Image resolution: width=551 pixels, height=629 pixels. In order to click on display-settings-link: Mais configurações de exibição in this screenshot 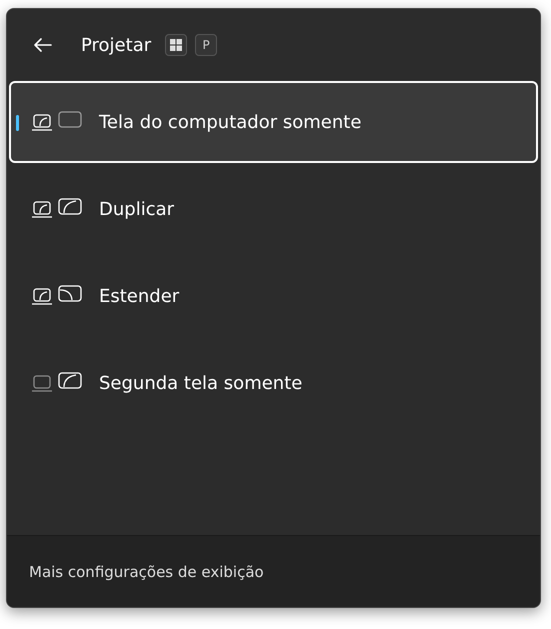, I will do `click(146, 571)`.